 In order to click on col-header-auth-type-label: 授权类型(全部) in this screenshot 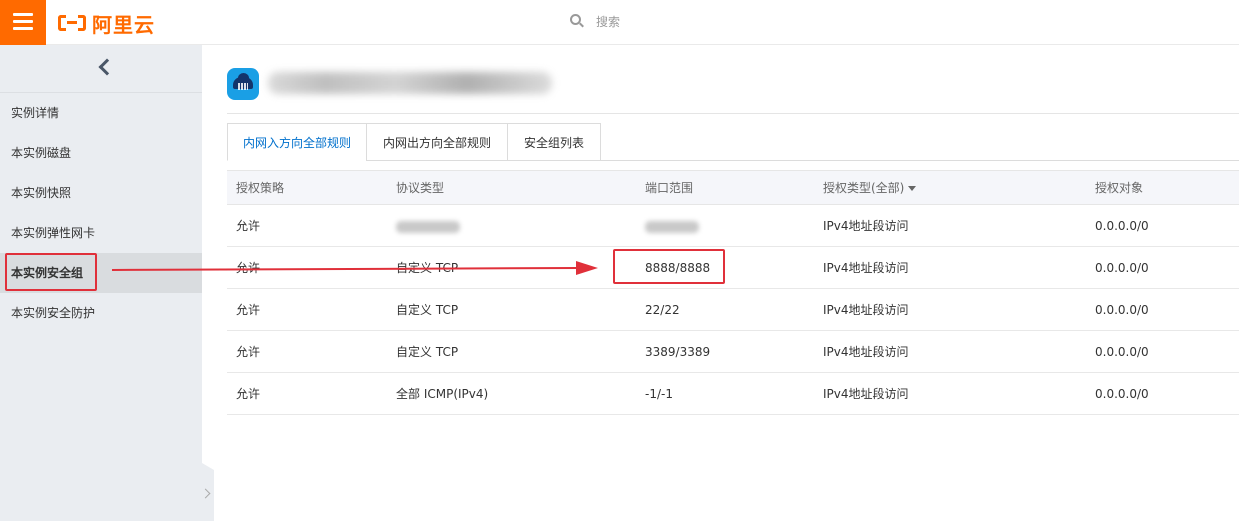, I will do `click(864, 188)`.